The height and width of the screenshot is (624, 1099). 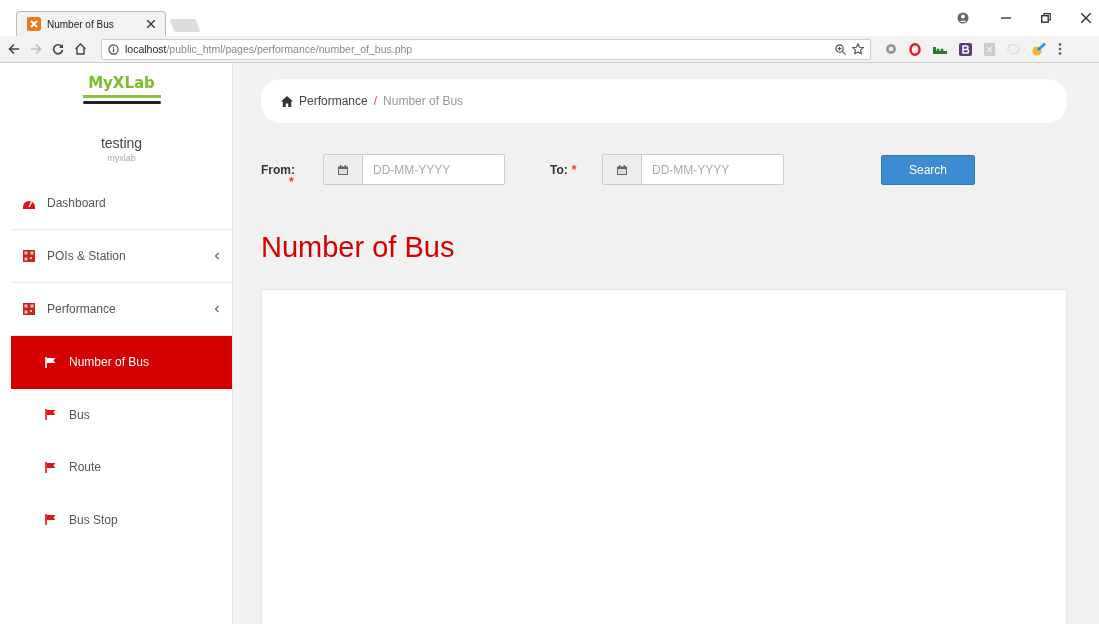 I want to click on url-text: localhost/public_html/pages/performance/number_of_bus.php, so click(x=269, y=49).